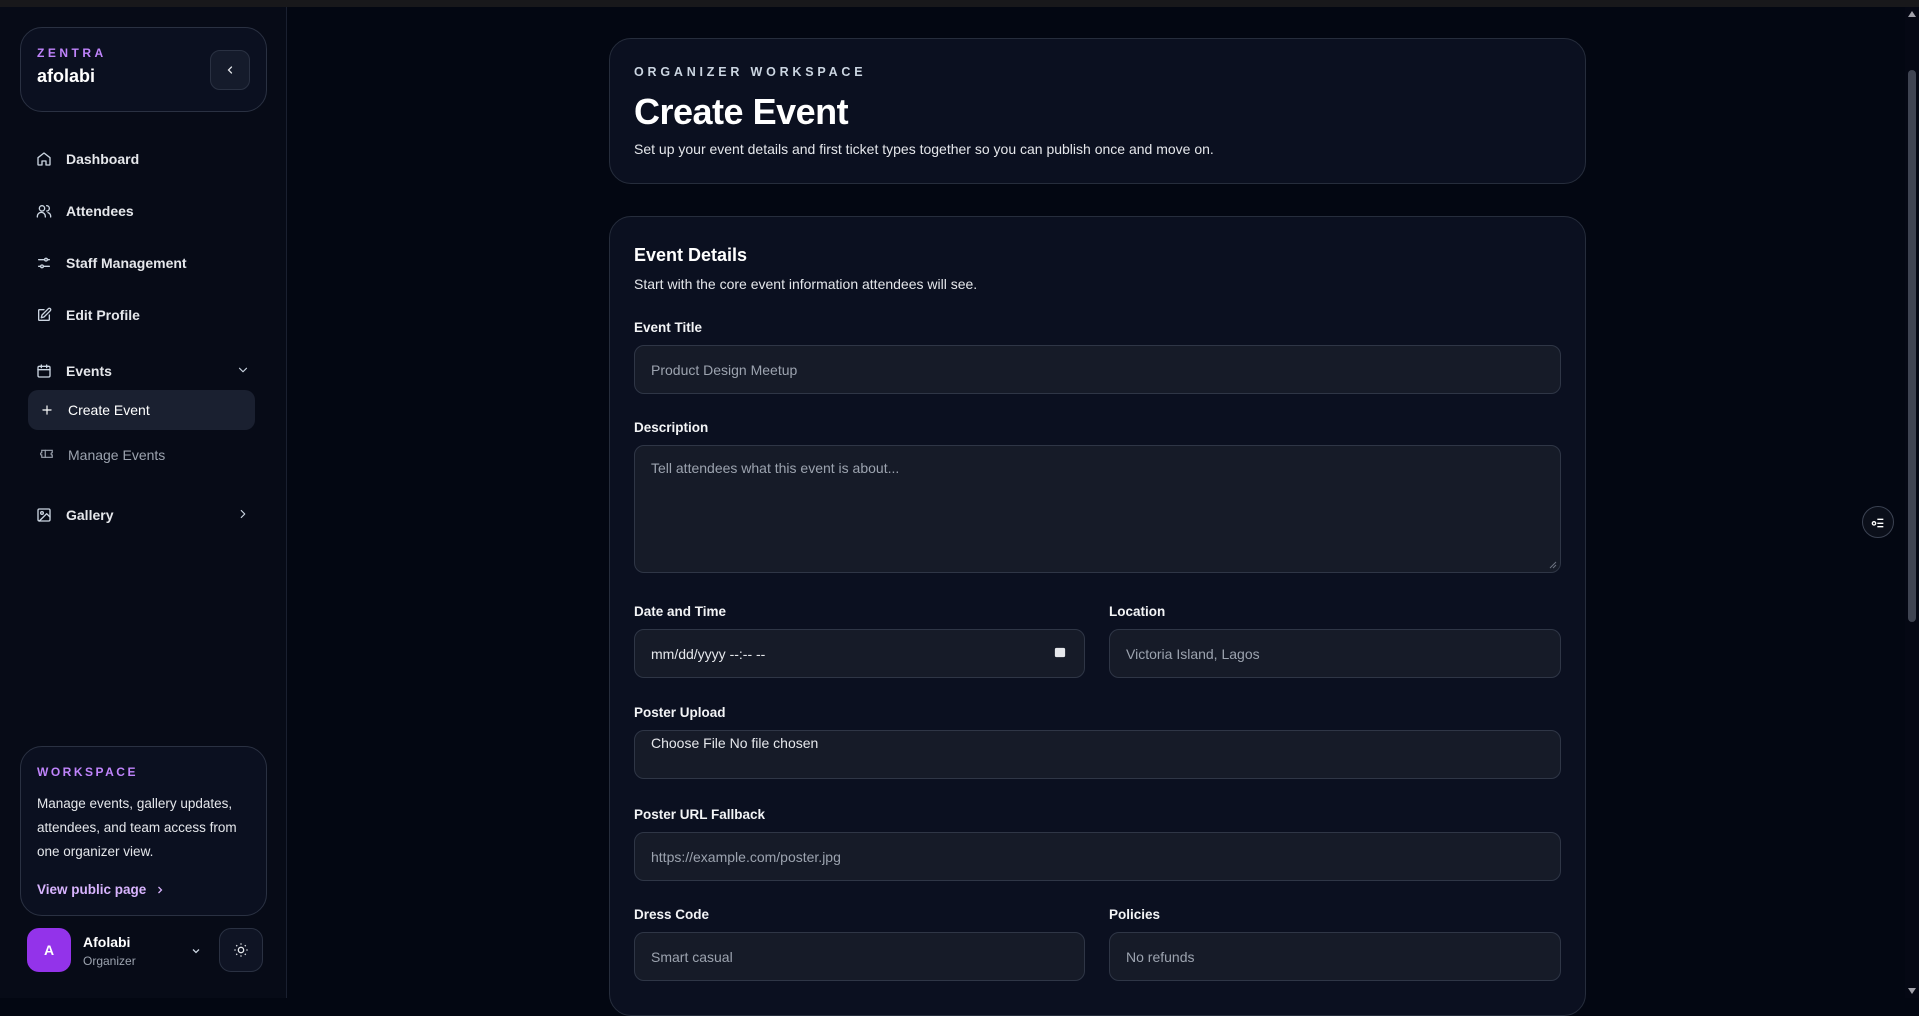 Image resolution: width=1919 pixels, height=1016 pixels. I want to click on sidebar-item-gallery: Gallery, so click(144, 515).